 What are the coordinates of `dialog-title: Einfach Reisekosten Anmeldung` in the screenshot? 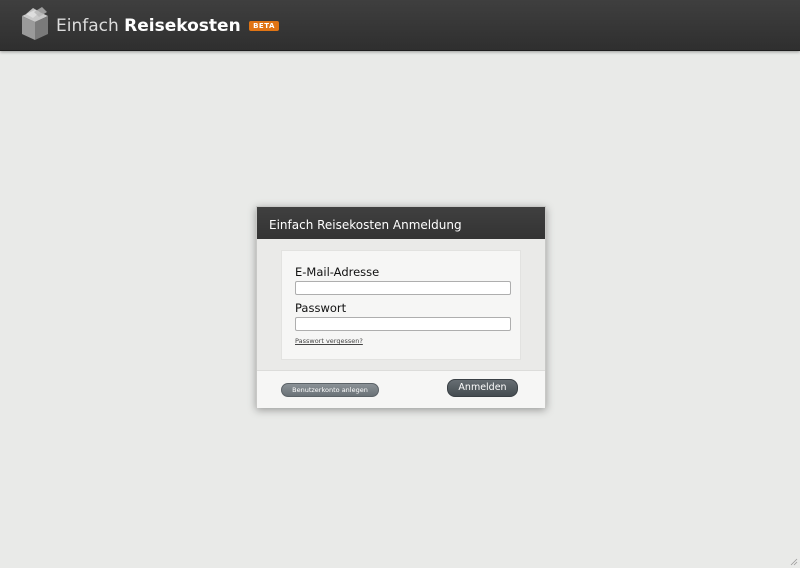 It's located at (401, 223).